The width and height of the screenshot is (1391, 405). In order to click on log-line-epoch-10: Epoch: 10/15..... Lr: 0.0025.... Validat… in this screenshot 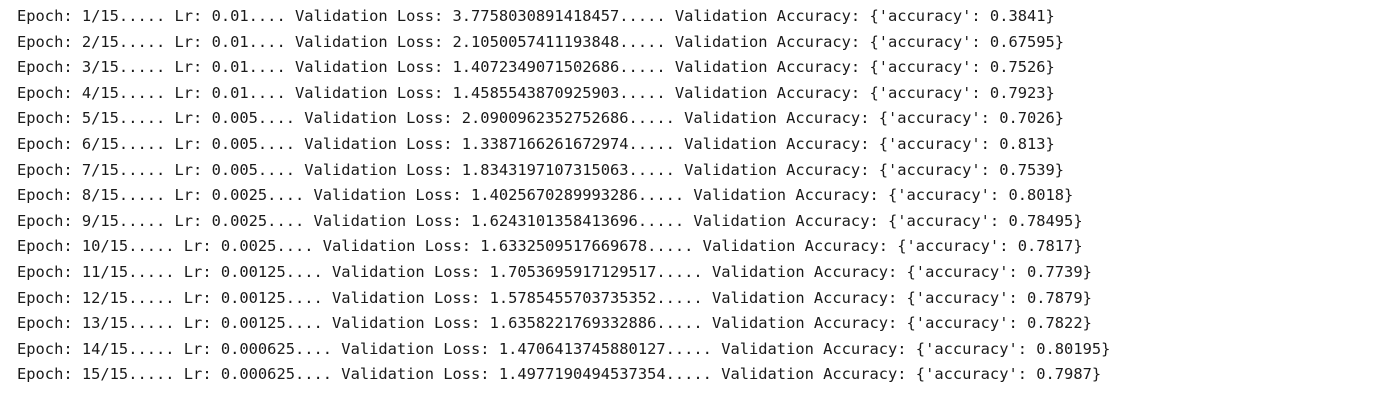, I will do `click(550, 246)`.